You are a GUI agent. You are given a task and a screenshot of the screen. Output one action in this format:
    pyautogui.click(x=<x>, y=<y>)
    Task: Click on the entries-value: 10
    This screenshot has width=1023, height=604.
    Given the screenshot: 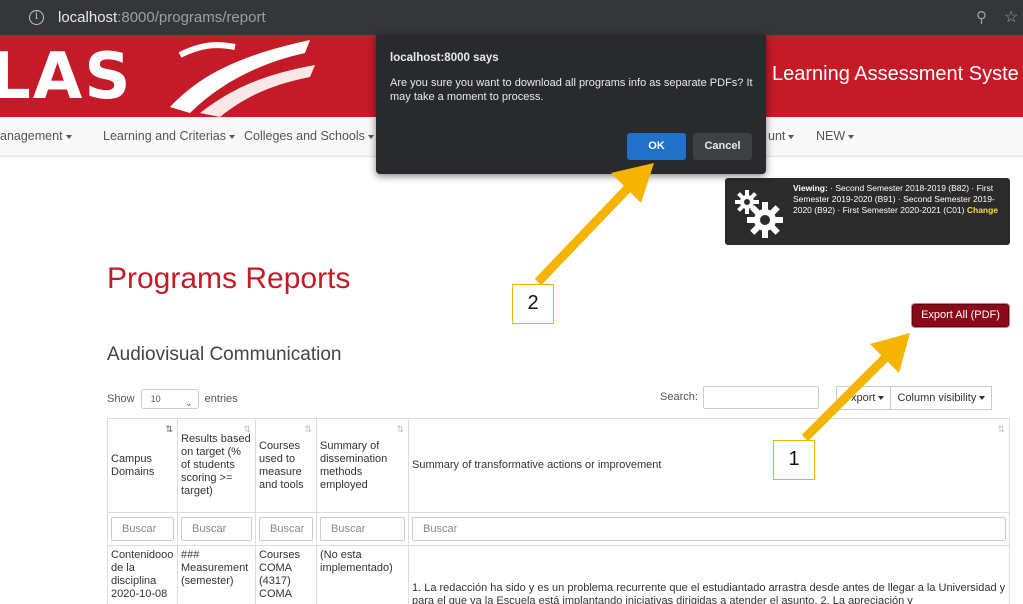 What is the action you would take?
    pyautogui.click(x=155, y=399)
    